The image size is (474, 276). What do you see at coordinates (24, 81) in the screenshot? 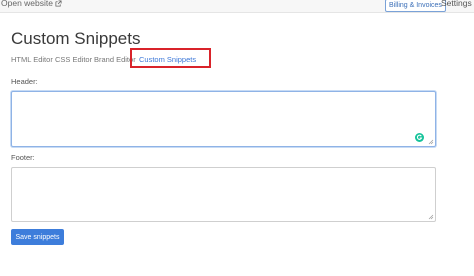
I see `header-label: Header:` at bounding box center [24, 81].